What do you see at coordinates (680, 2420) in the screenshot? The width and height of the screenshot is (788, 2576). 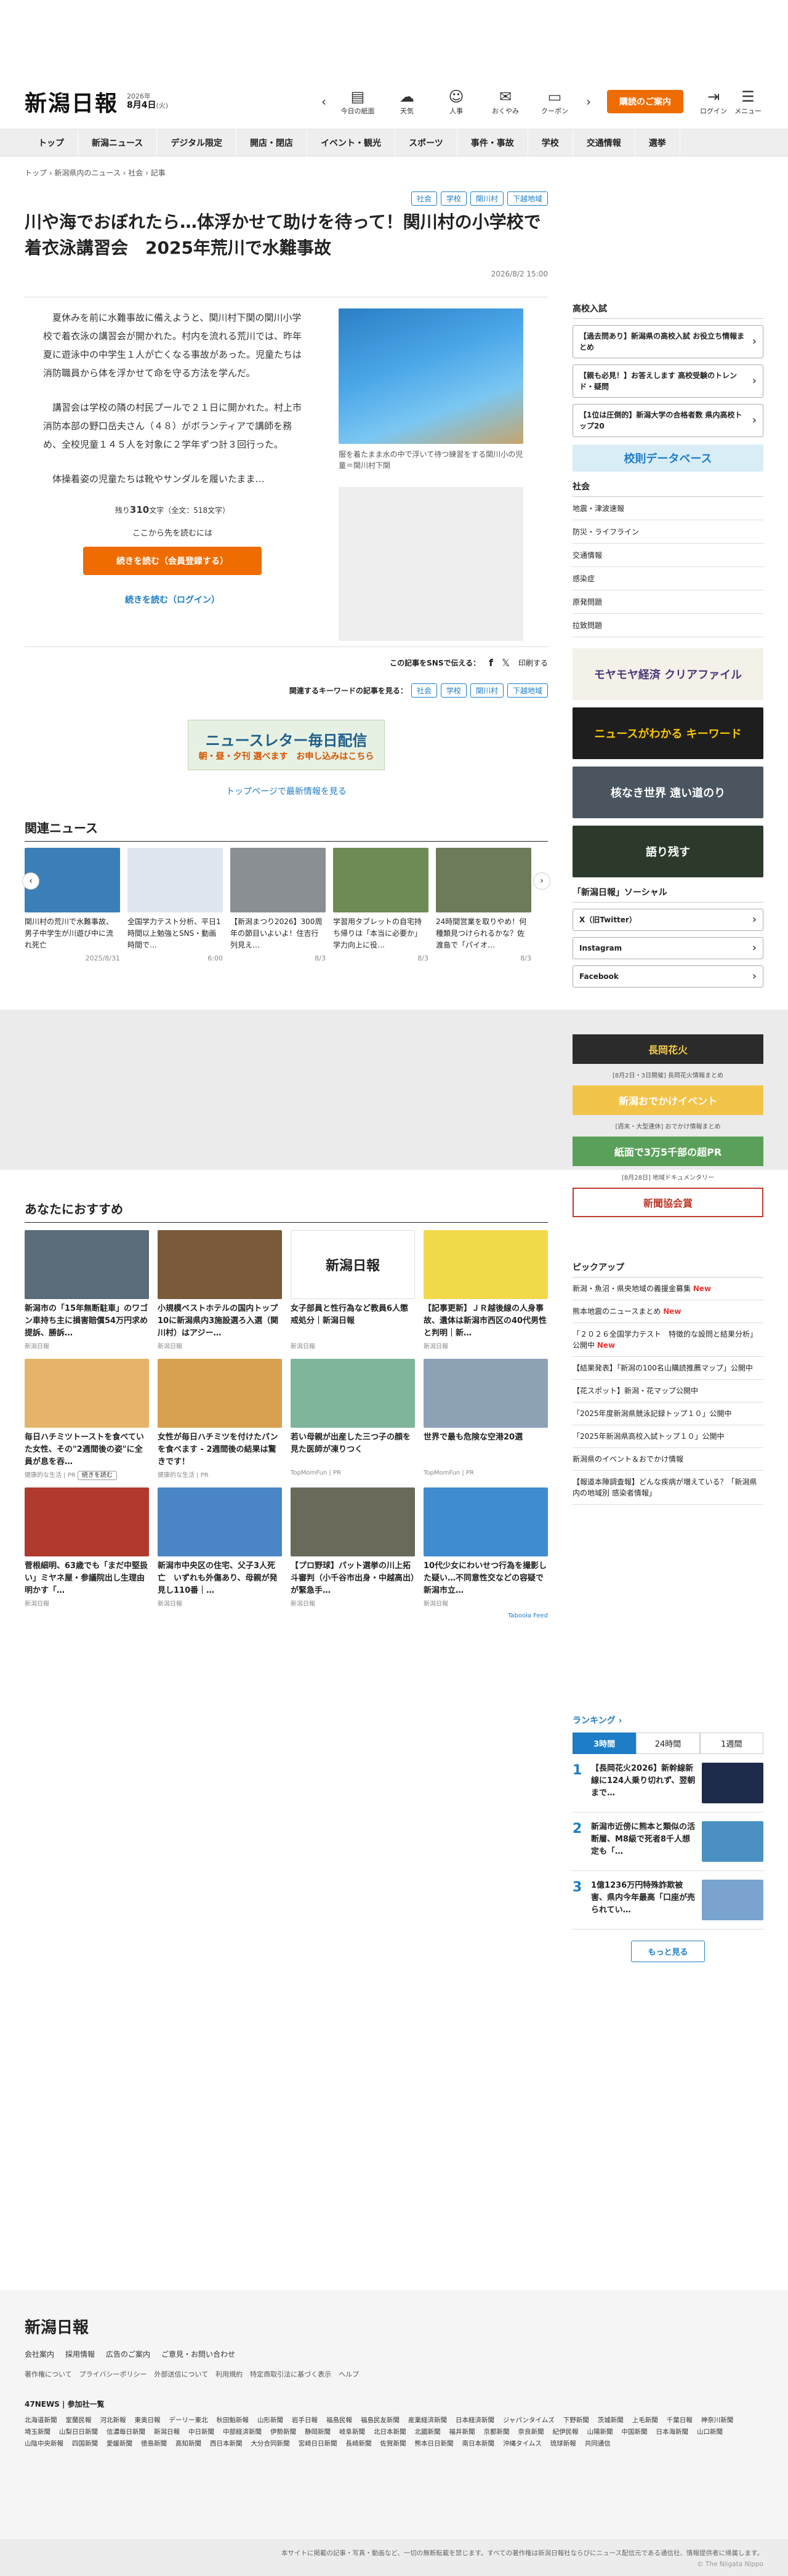 I see `partner-paper-link: 千葉日報` at bounding box center [680, 2420].